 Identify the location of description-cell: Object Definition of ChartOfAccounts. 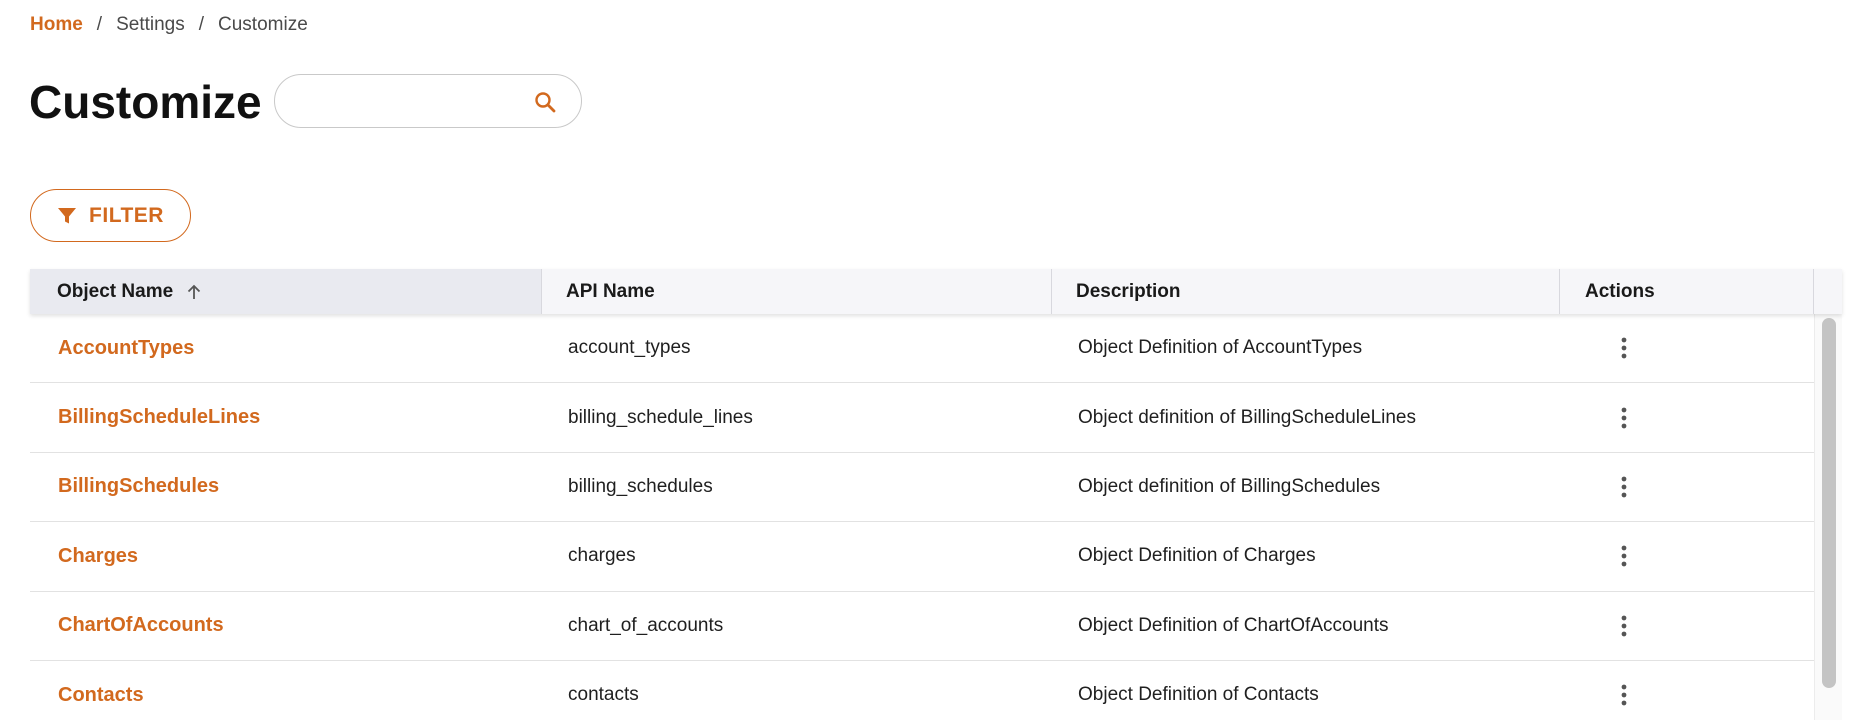
(1233, 625).